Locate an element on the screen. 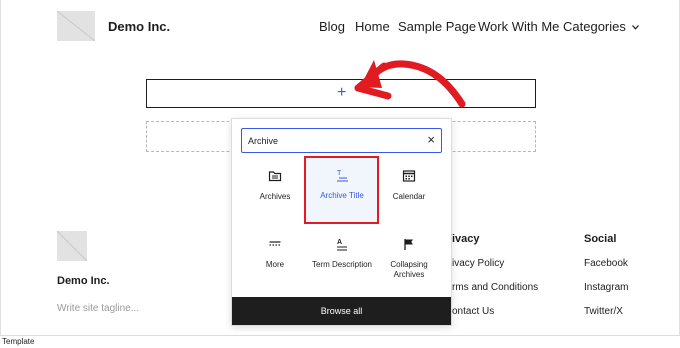 The width and height of the screenshot is (680, 348). calendar-icon is located at coordinates (409, 176).